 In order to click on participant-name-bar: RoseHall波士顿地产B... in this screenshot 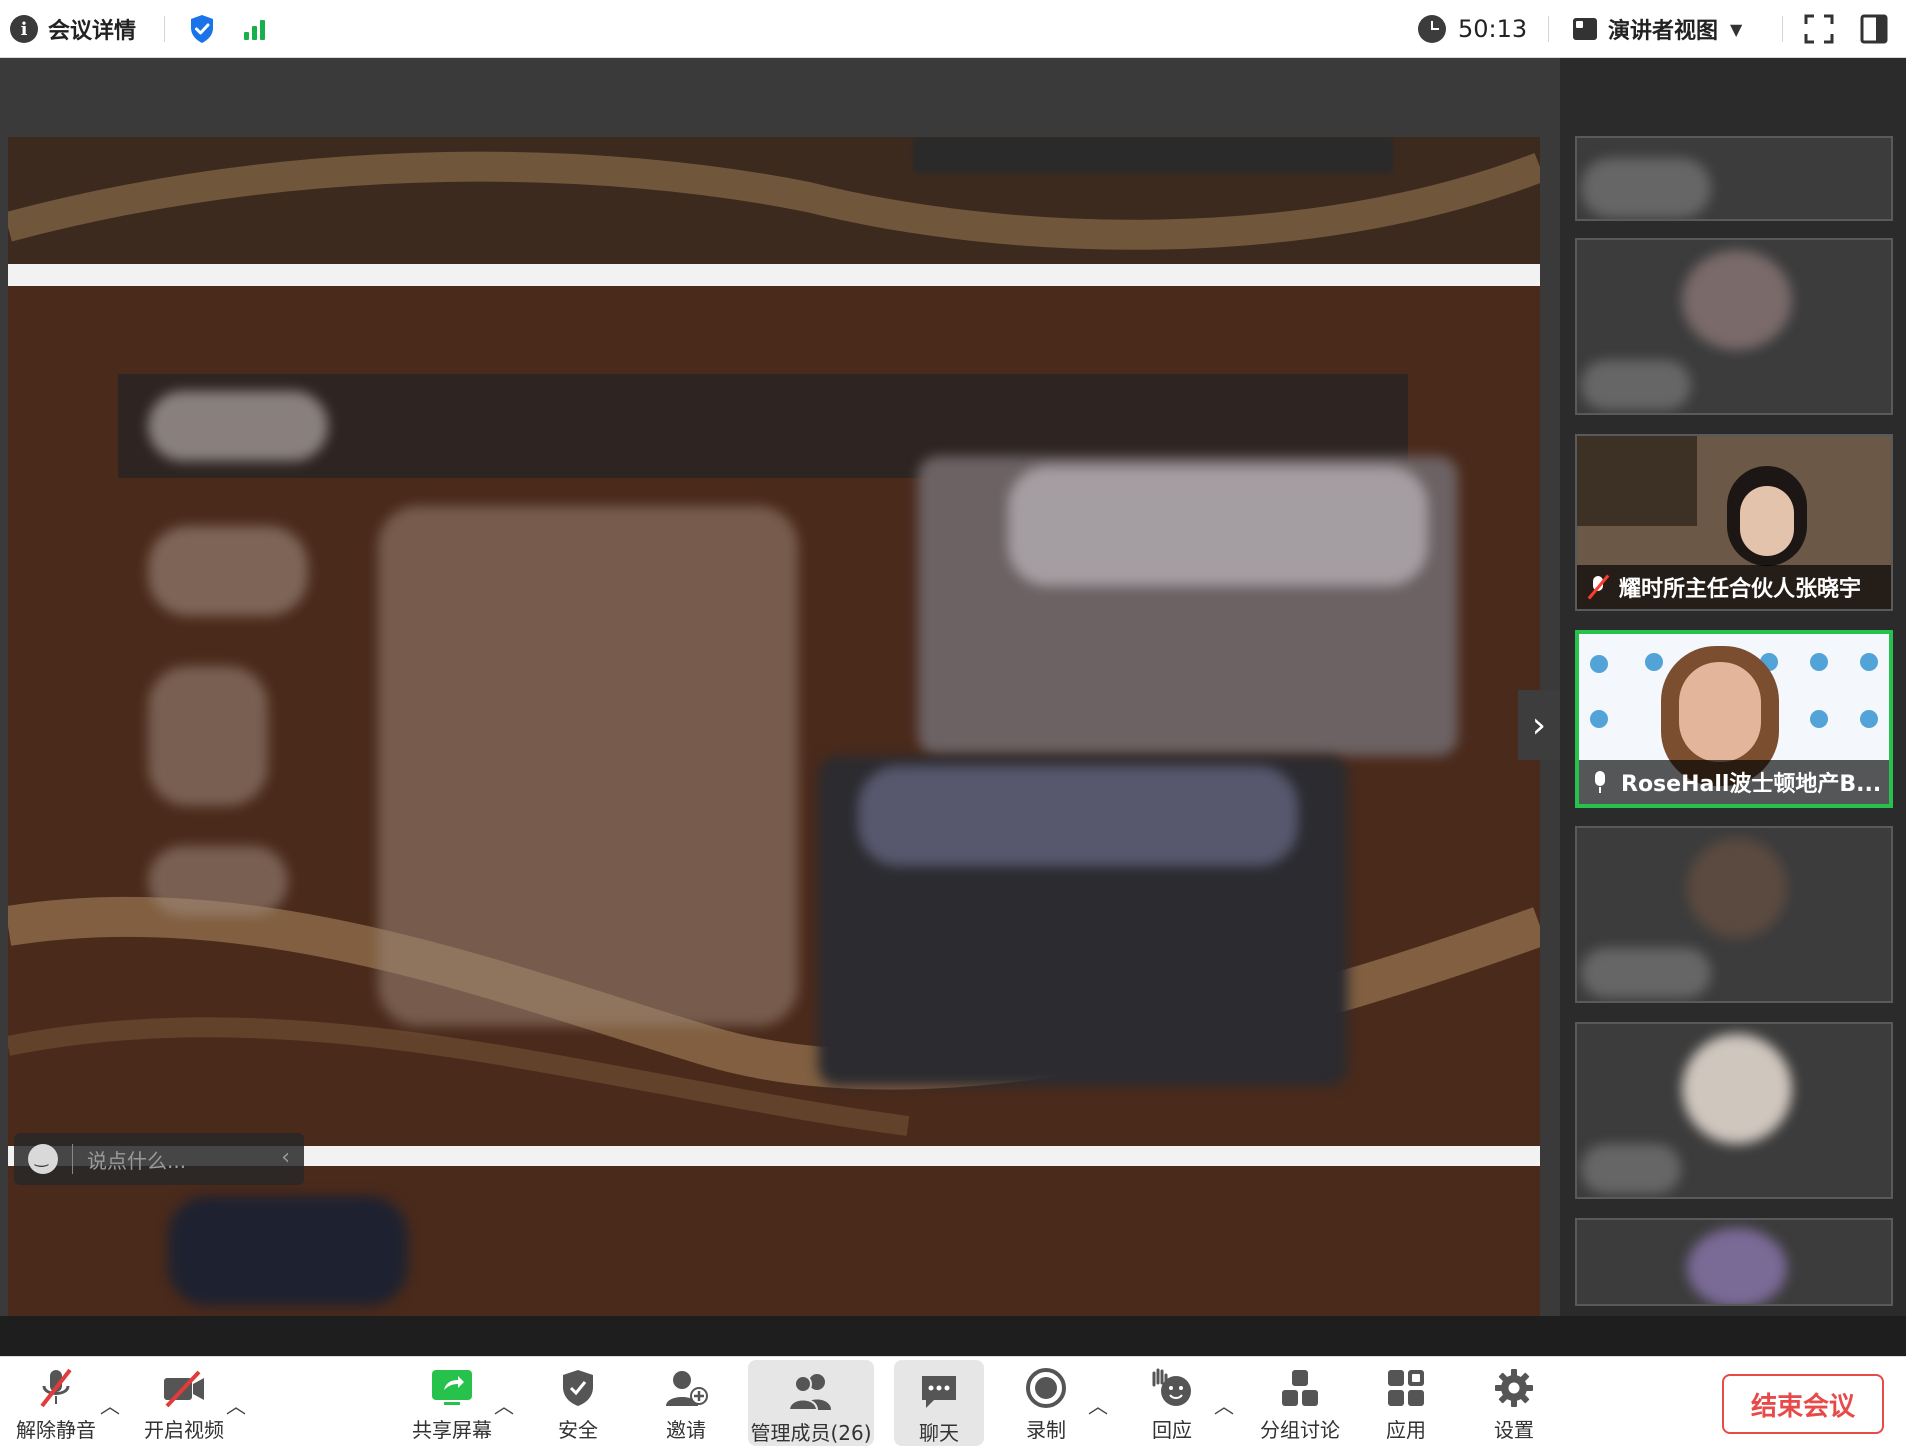, I will do `click(1734, 782)`.